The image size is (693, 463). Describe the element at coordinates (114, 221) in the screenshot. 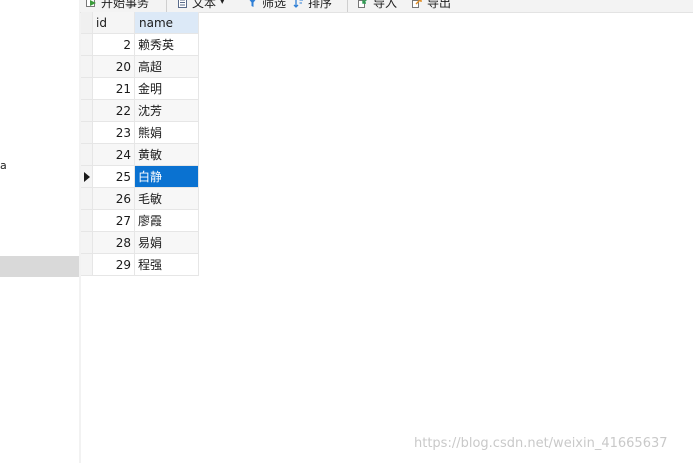

I see `cell-id: 27` at that location.